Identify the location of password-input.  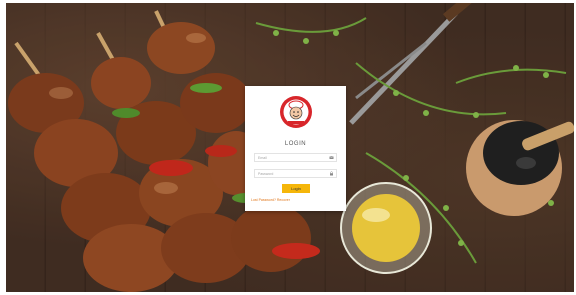
(291, 173).